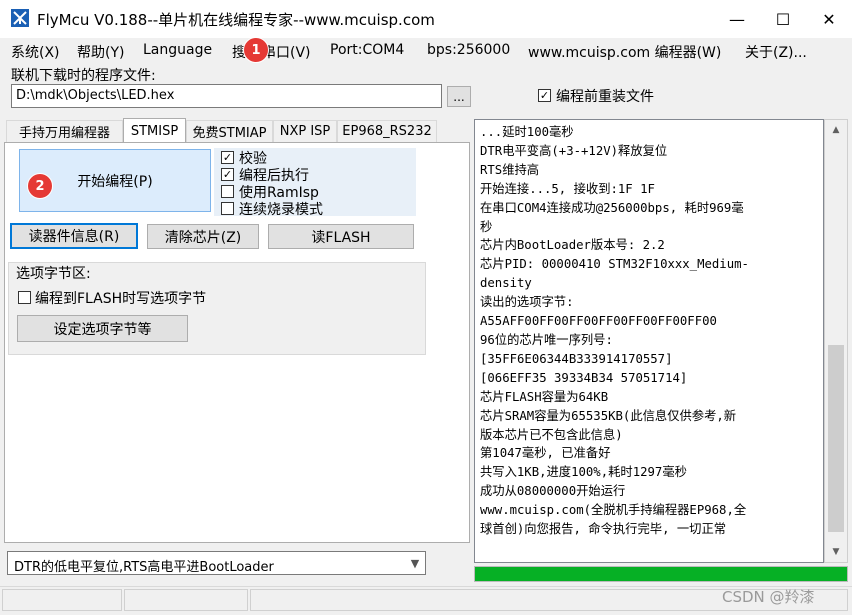 Image resolution: width=852 pixels, height=615 pixels. Describe the element at coordinates (583, 472) in the screenshot. I see `log-line: 共写入1KB,进度100%,耗时1297毫秒` at that location.